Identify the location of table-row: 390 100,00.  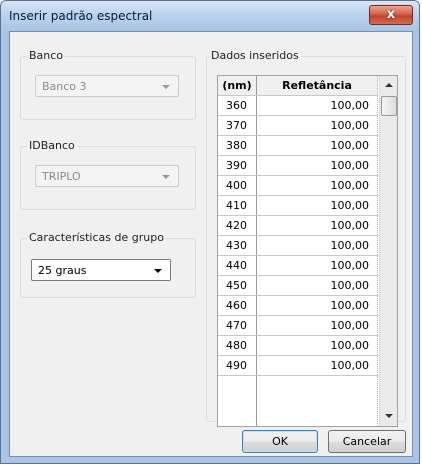
(298, 166).